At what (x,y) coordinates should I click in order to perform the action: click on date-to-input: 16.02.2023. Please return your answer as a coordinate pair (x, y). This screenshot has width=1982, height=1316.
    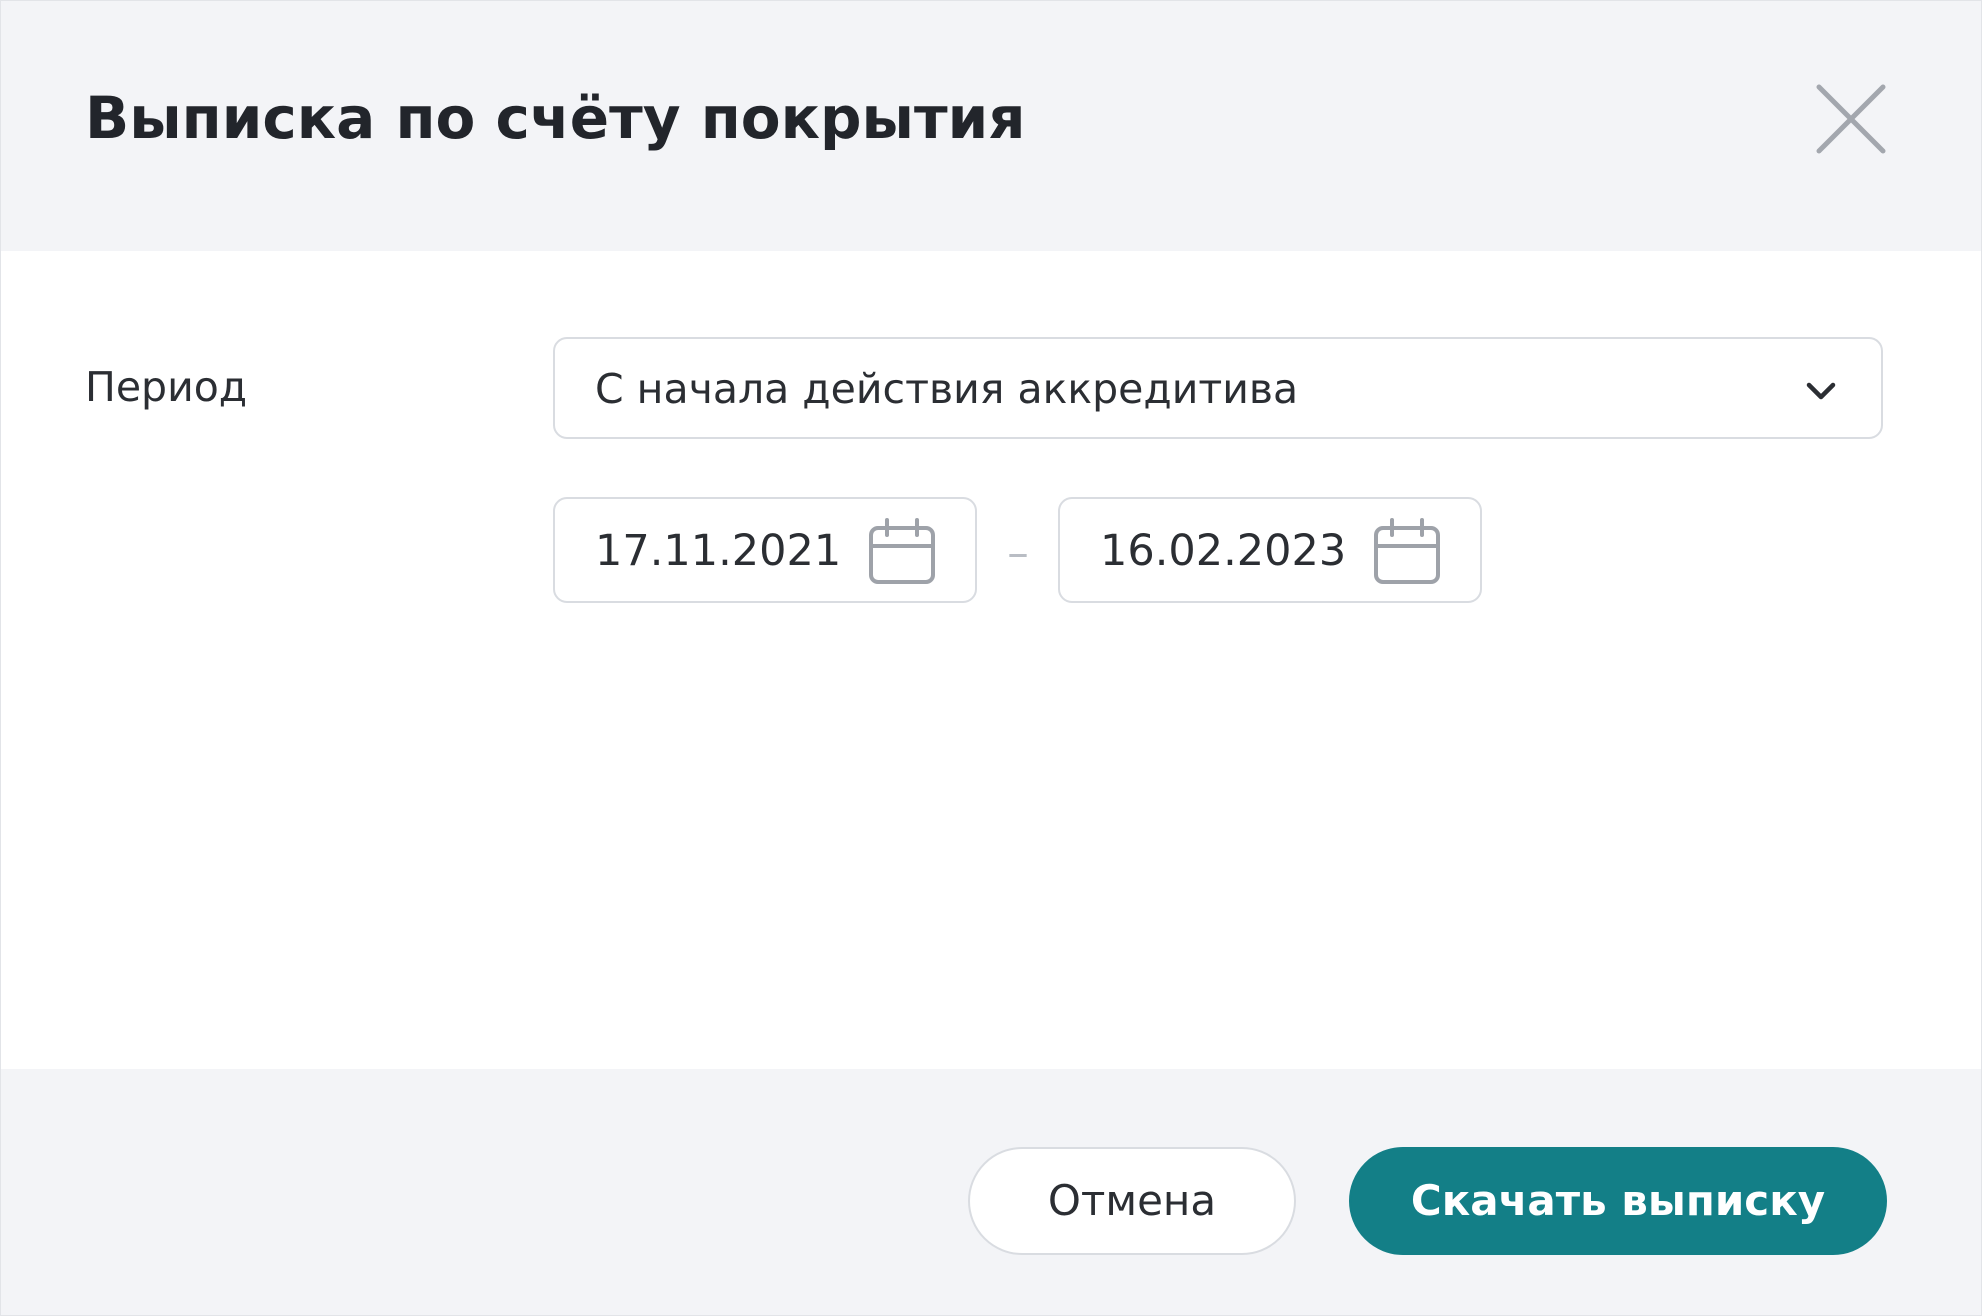
    Looking at the image, I should click on (1270, 550).